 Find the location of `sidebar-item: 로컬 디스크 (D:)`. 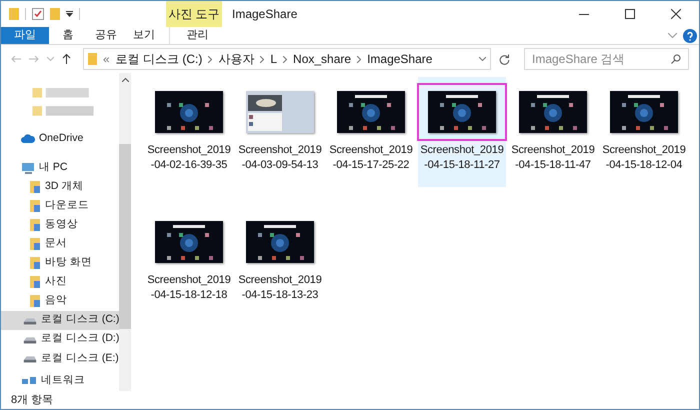

sidebar-item: 로컬 디스크 (D:) is located at coordinates (60, 339).